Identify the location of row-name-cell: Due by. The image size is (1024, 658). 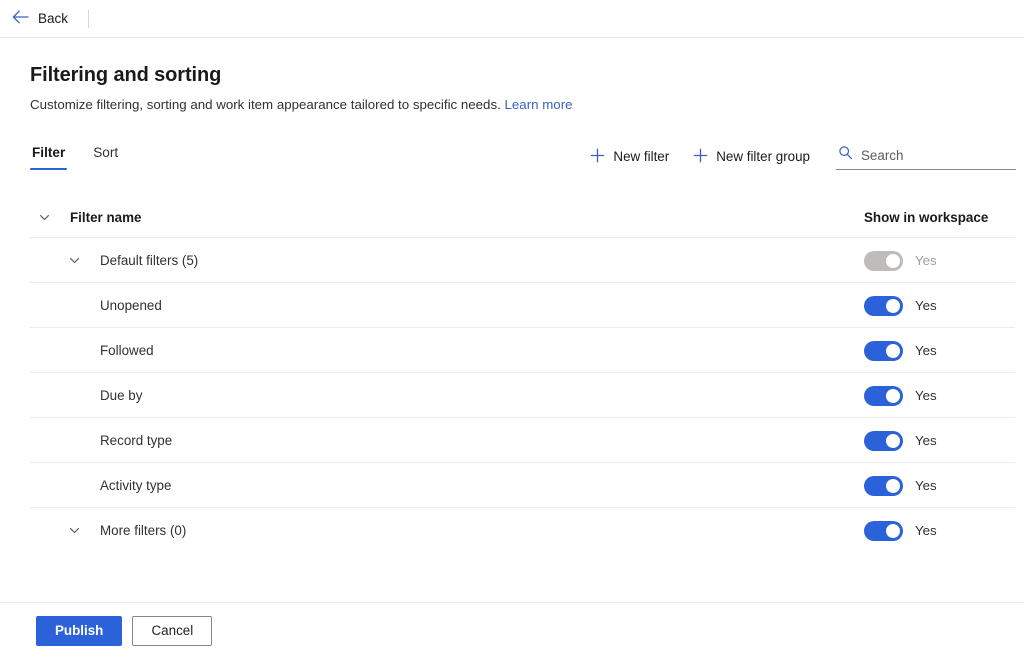
(432, 395).